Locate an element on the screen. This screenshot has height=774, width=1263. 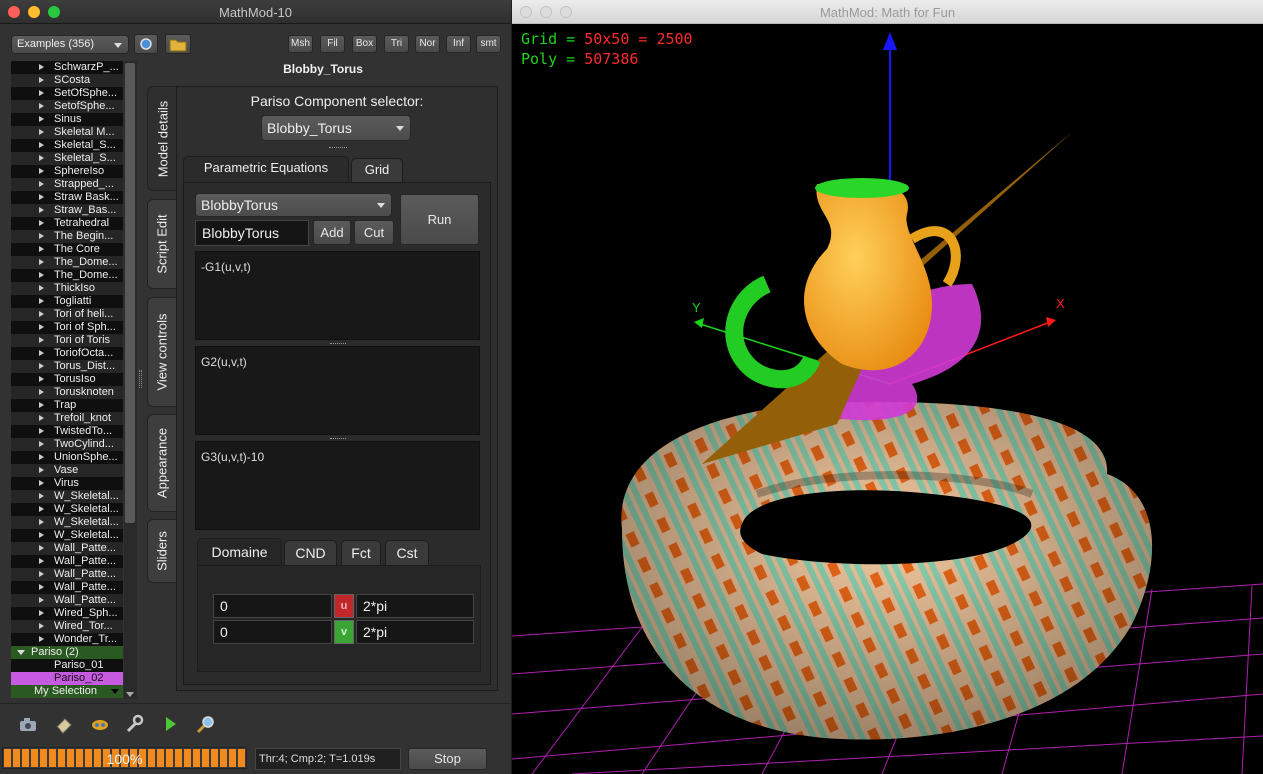
open-folder-button is located at coordinates (178, 44).